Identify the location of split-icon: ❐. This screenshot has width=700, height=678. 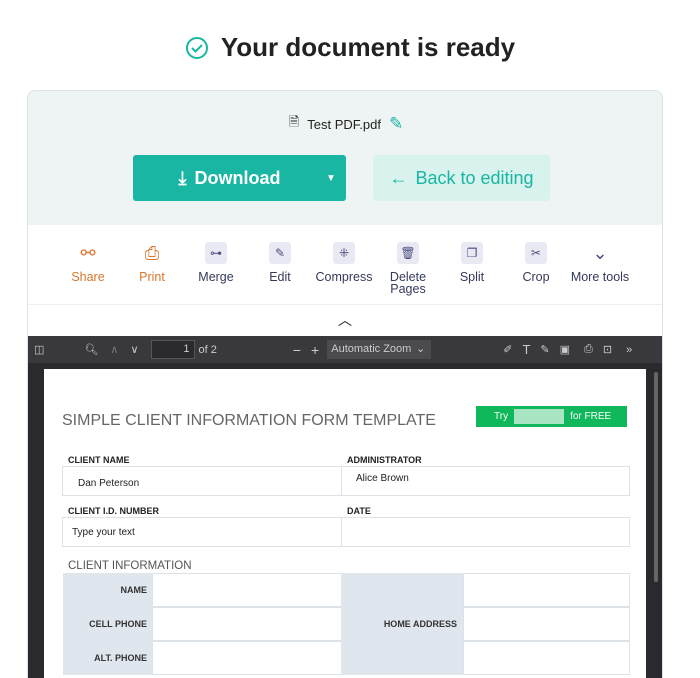
(472, 253).